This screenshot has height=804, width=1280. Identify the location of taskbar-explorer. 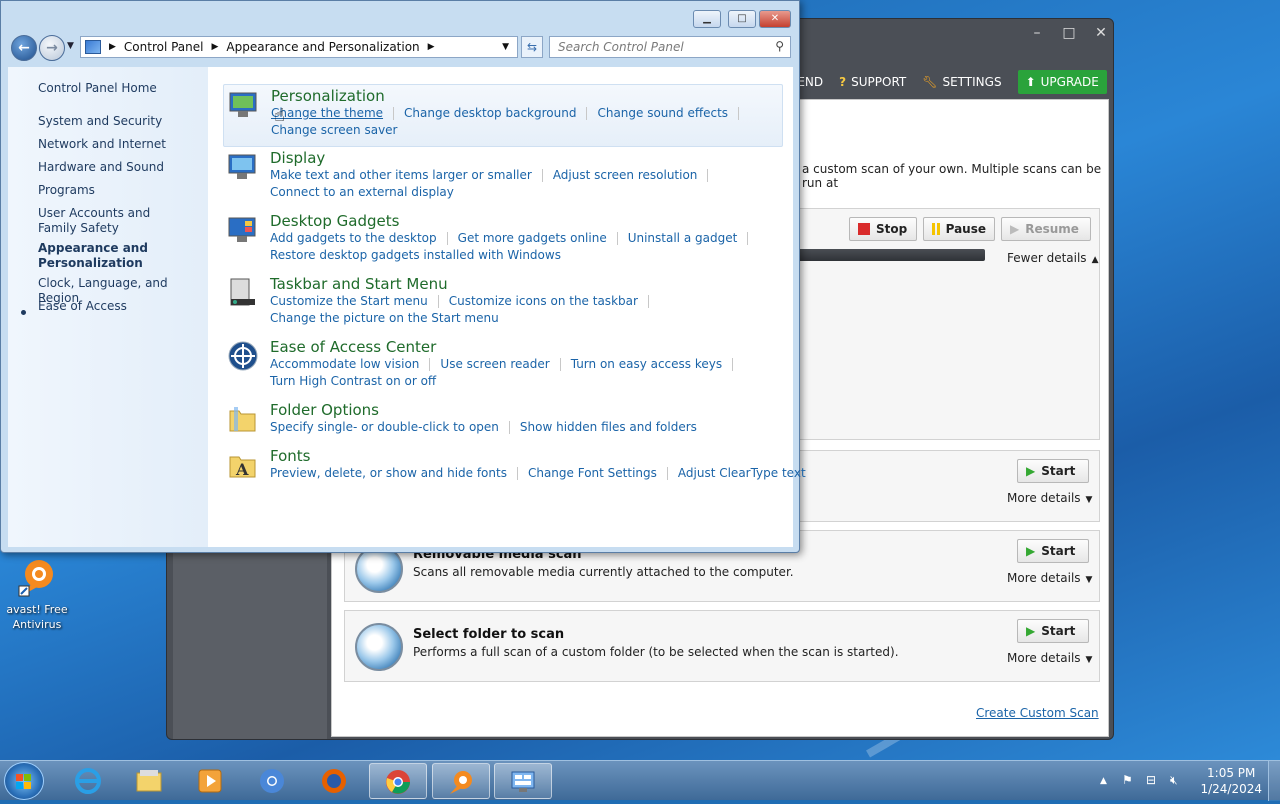
(150, 781).